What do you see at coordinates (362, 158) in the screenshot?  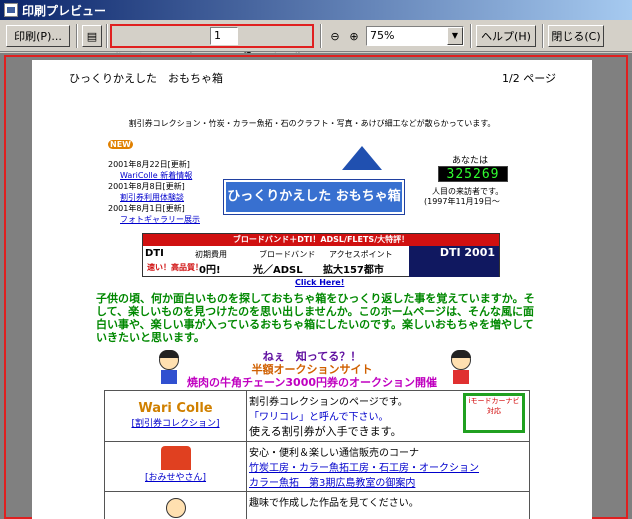 I see `house-icon` at bounding box center [362, 158].